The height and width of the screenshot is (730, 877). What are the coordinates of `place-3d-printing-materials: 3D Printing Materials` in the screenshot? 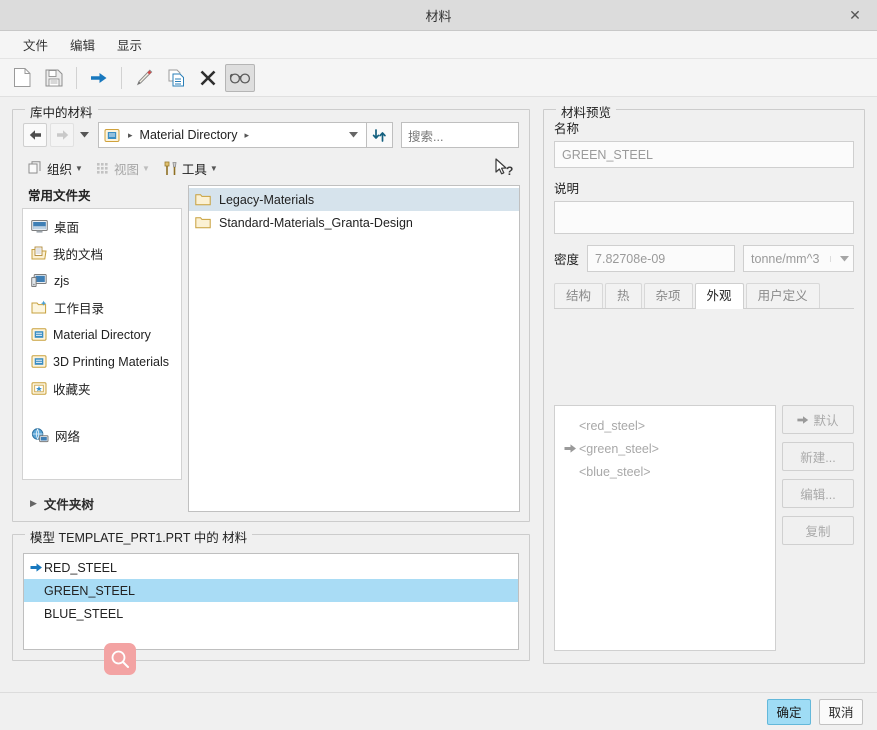 It's located at (102, 361).